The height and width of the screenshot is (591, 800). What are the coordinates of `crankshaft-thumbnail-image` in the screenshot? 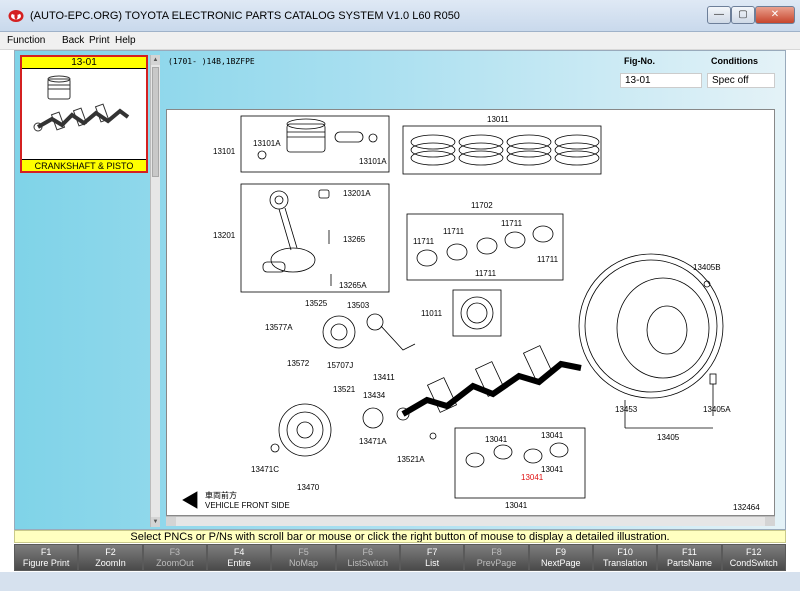 It's located at (81, 103).